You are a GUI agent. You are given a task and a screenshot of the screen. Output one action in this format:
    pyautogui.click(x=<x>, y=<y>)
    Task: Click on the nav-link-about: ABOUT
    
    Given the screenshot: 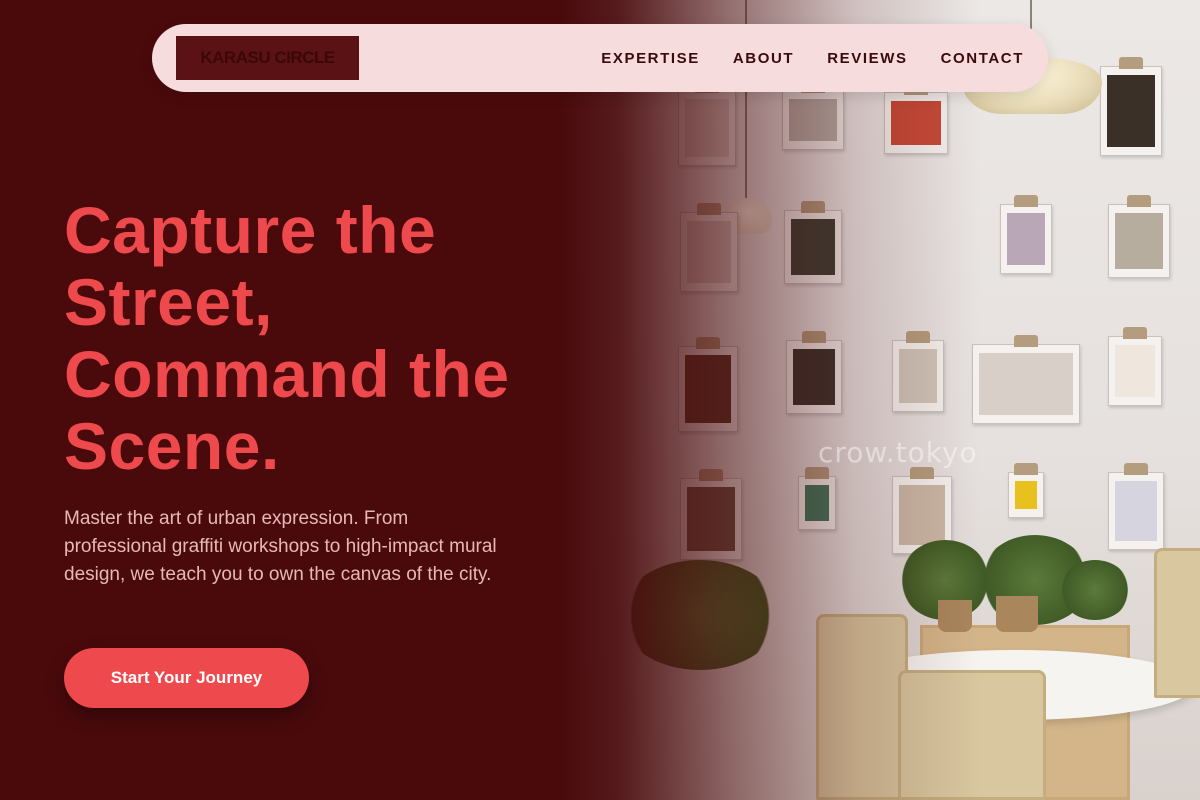 What is the action you would take?
    pyautogui.click(x=763, y=58)
    